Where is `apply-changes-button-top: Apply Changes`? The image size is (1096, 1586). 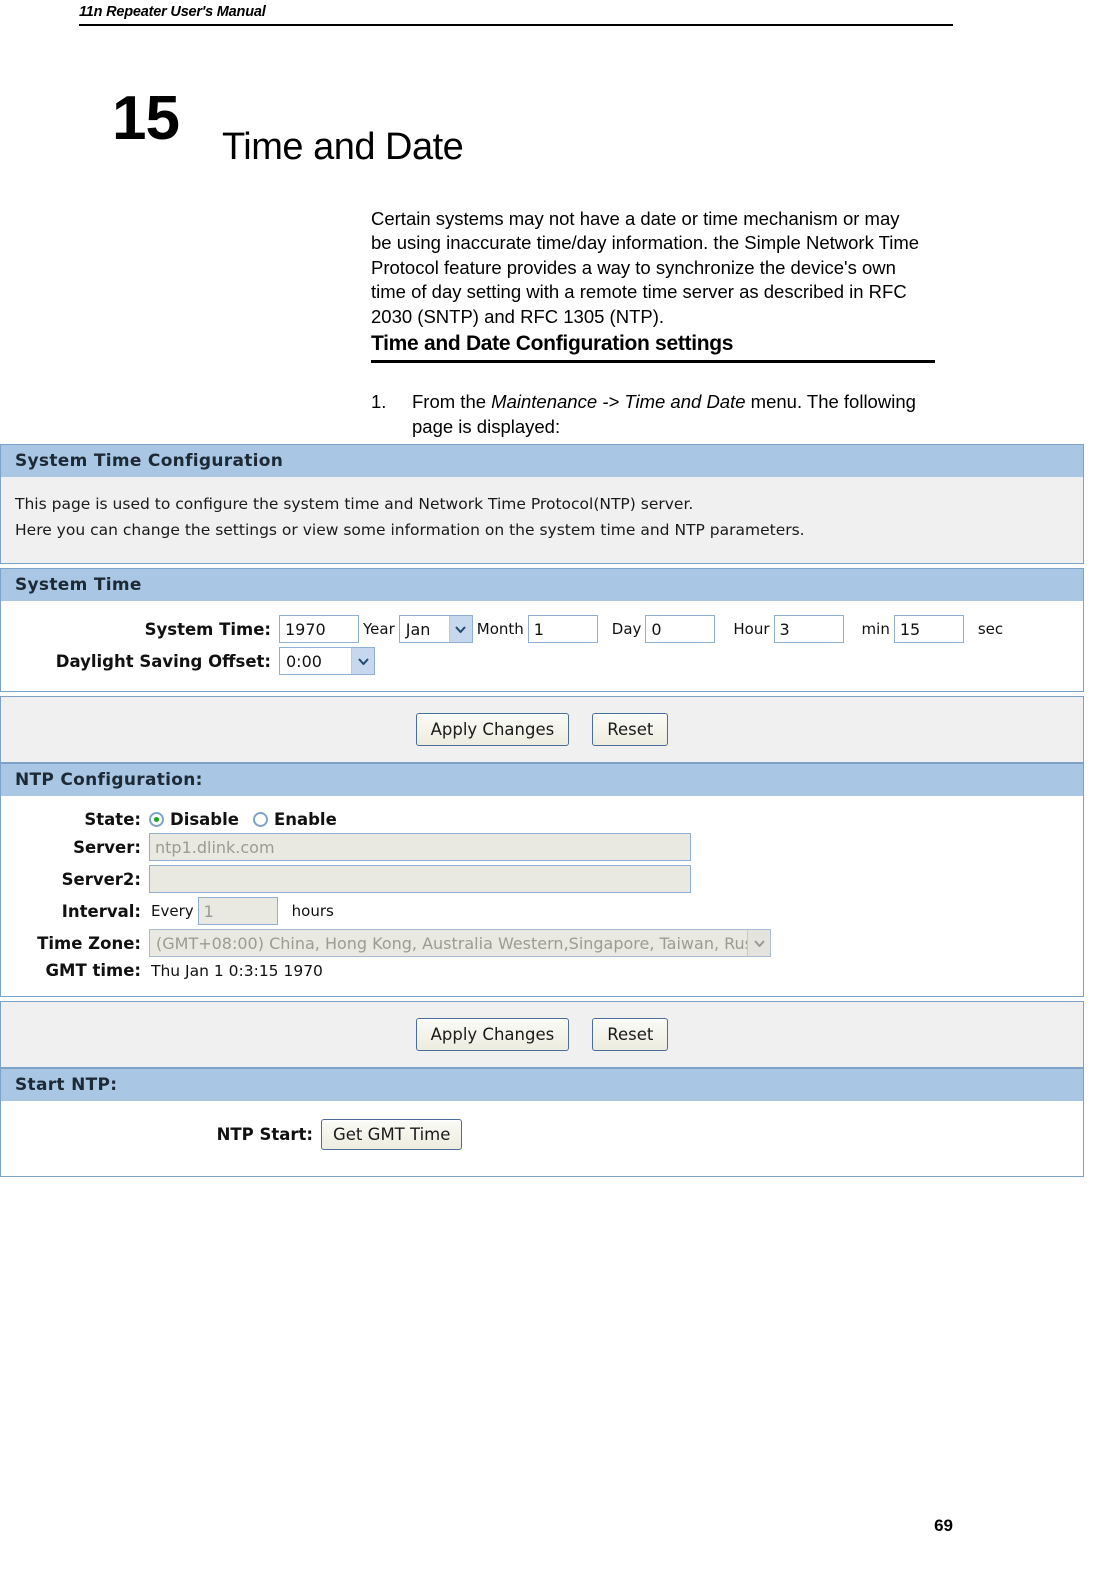
apply-changes-button-top: Apply Changes is located at coordinates (492, 729).